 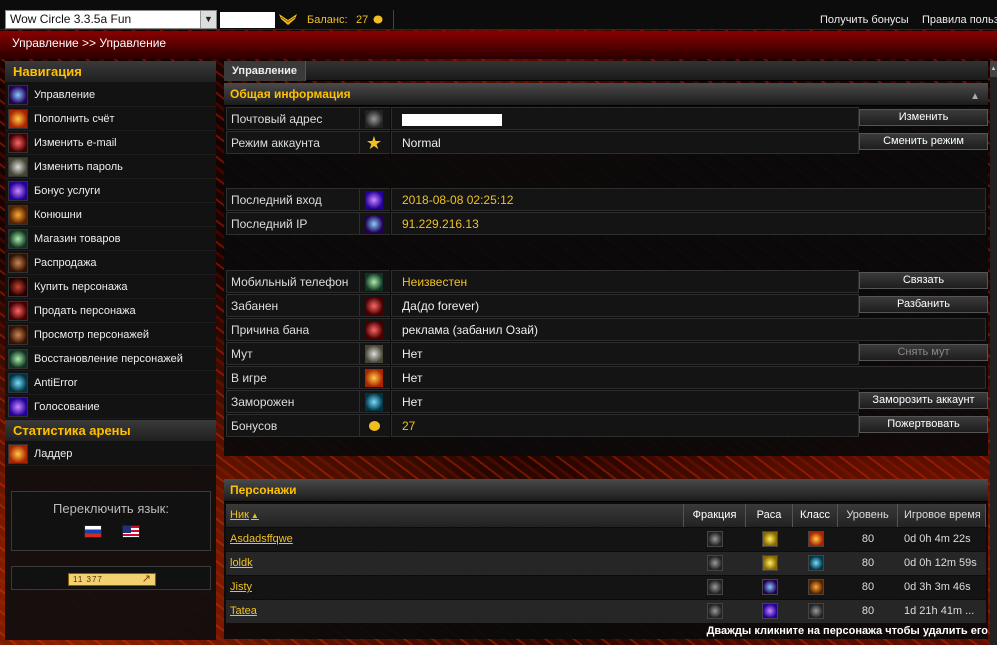 I want to click on table-row: Jisty 80 0d 3h 3m 46s, so click(x=607, y=587).